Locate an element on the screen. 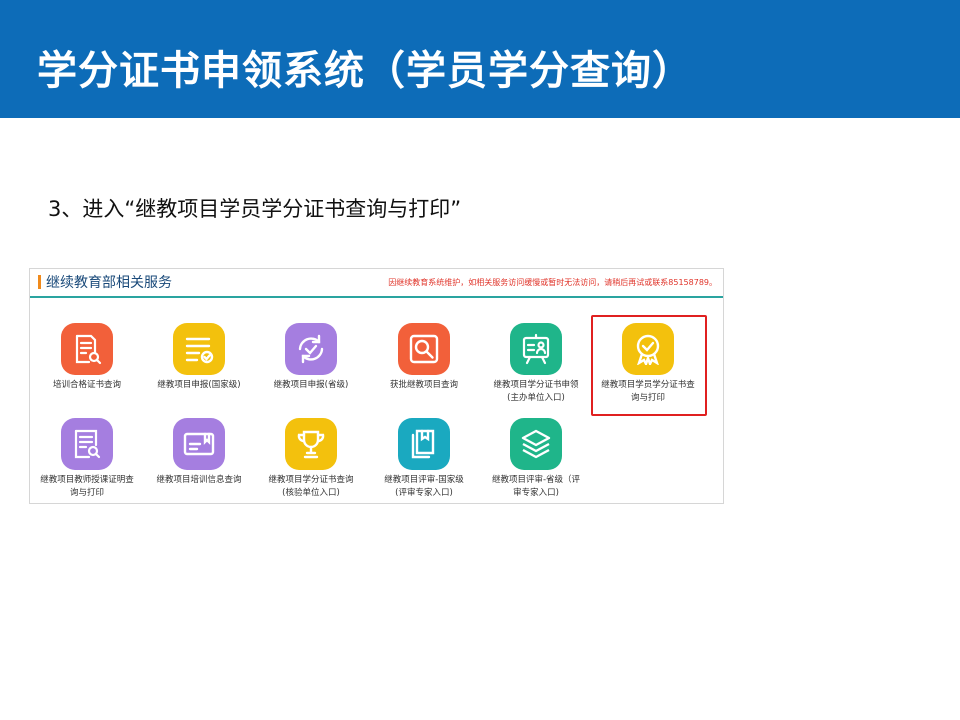  step-instruction: 3、进入“继教项目学员学分证书查询与打印” is located at coordinates (255, 209).